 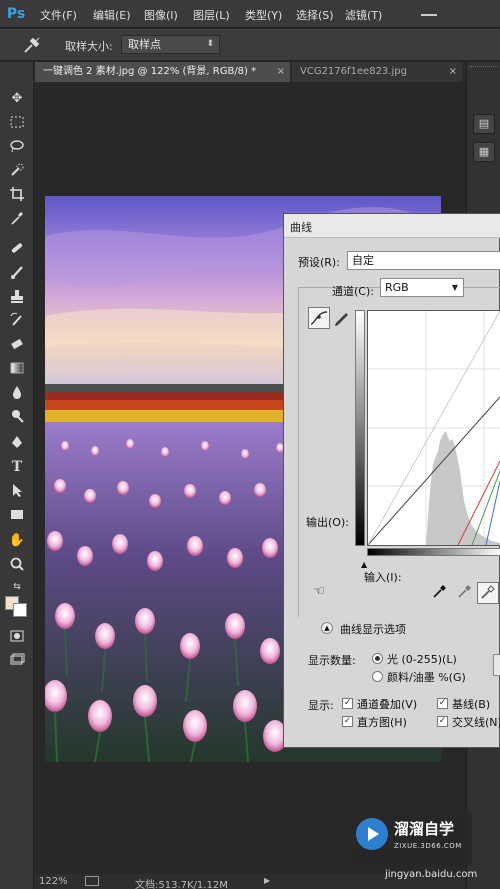 What do you see at coordinates (17, 171) in the screenshot?
I see `quick-select-icon` at bounding box center [17, 171].